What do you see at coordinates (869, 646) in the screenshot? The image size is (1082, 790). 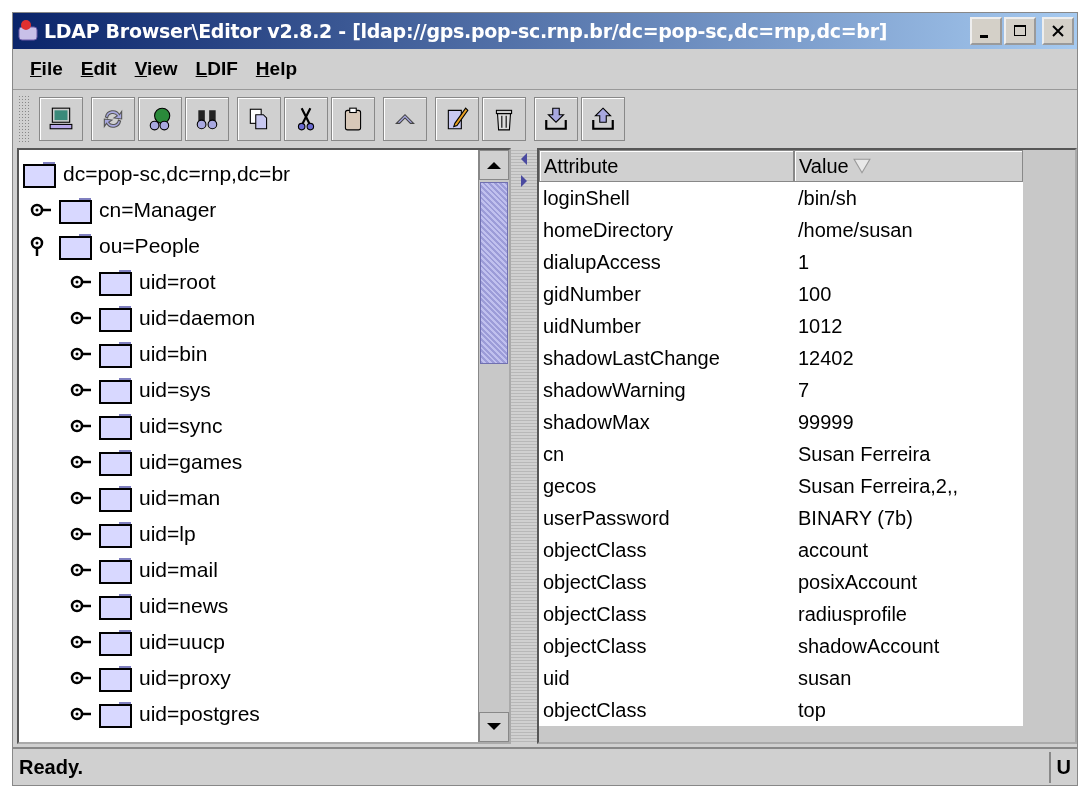 I see `table-cell-text: shadowAccount` at bounding box center [869, 646].